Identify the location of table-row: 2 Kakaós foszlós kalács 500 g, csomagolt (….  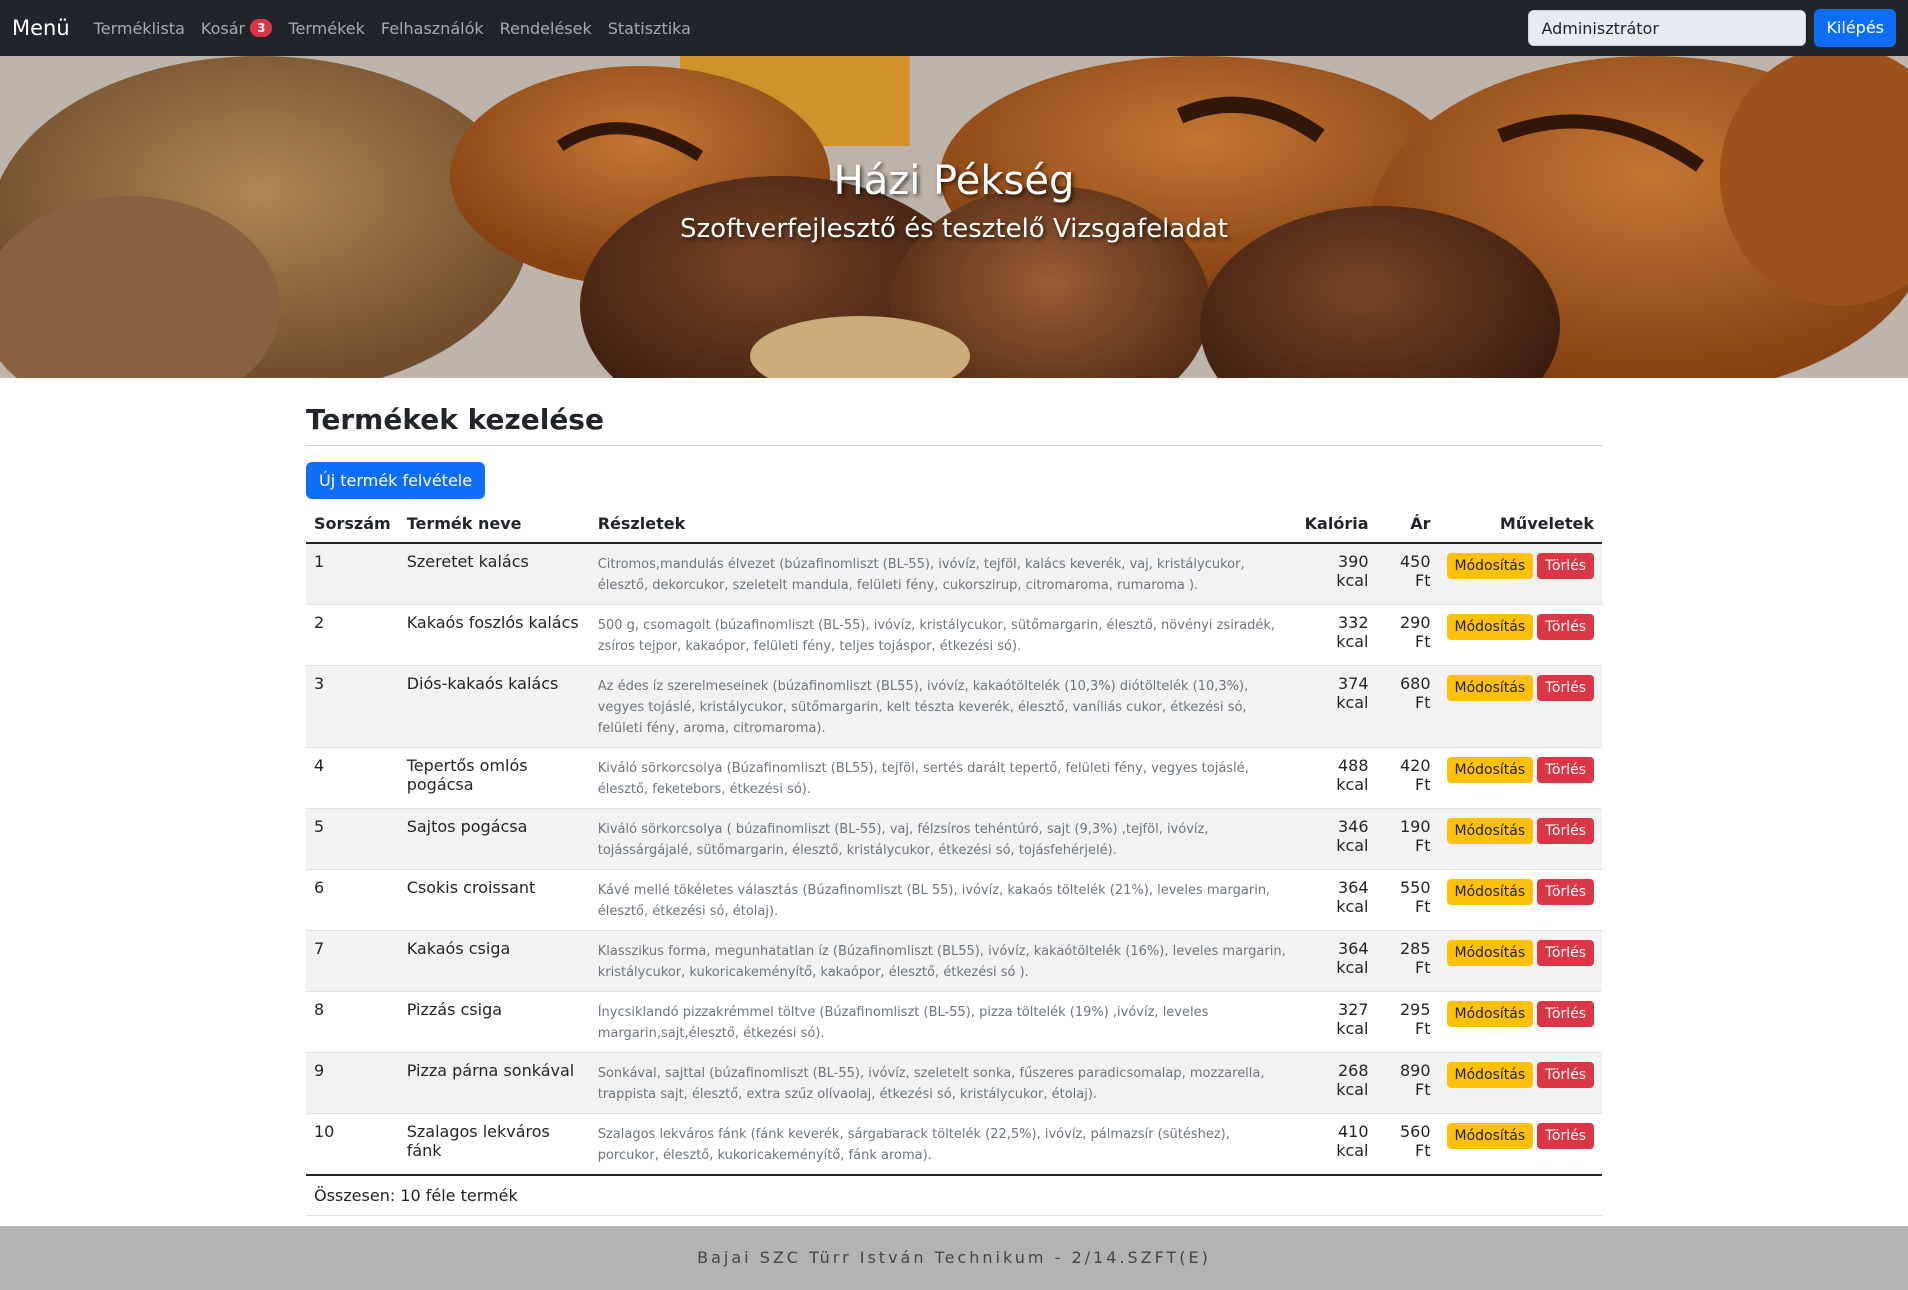
(954, 635).